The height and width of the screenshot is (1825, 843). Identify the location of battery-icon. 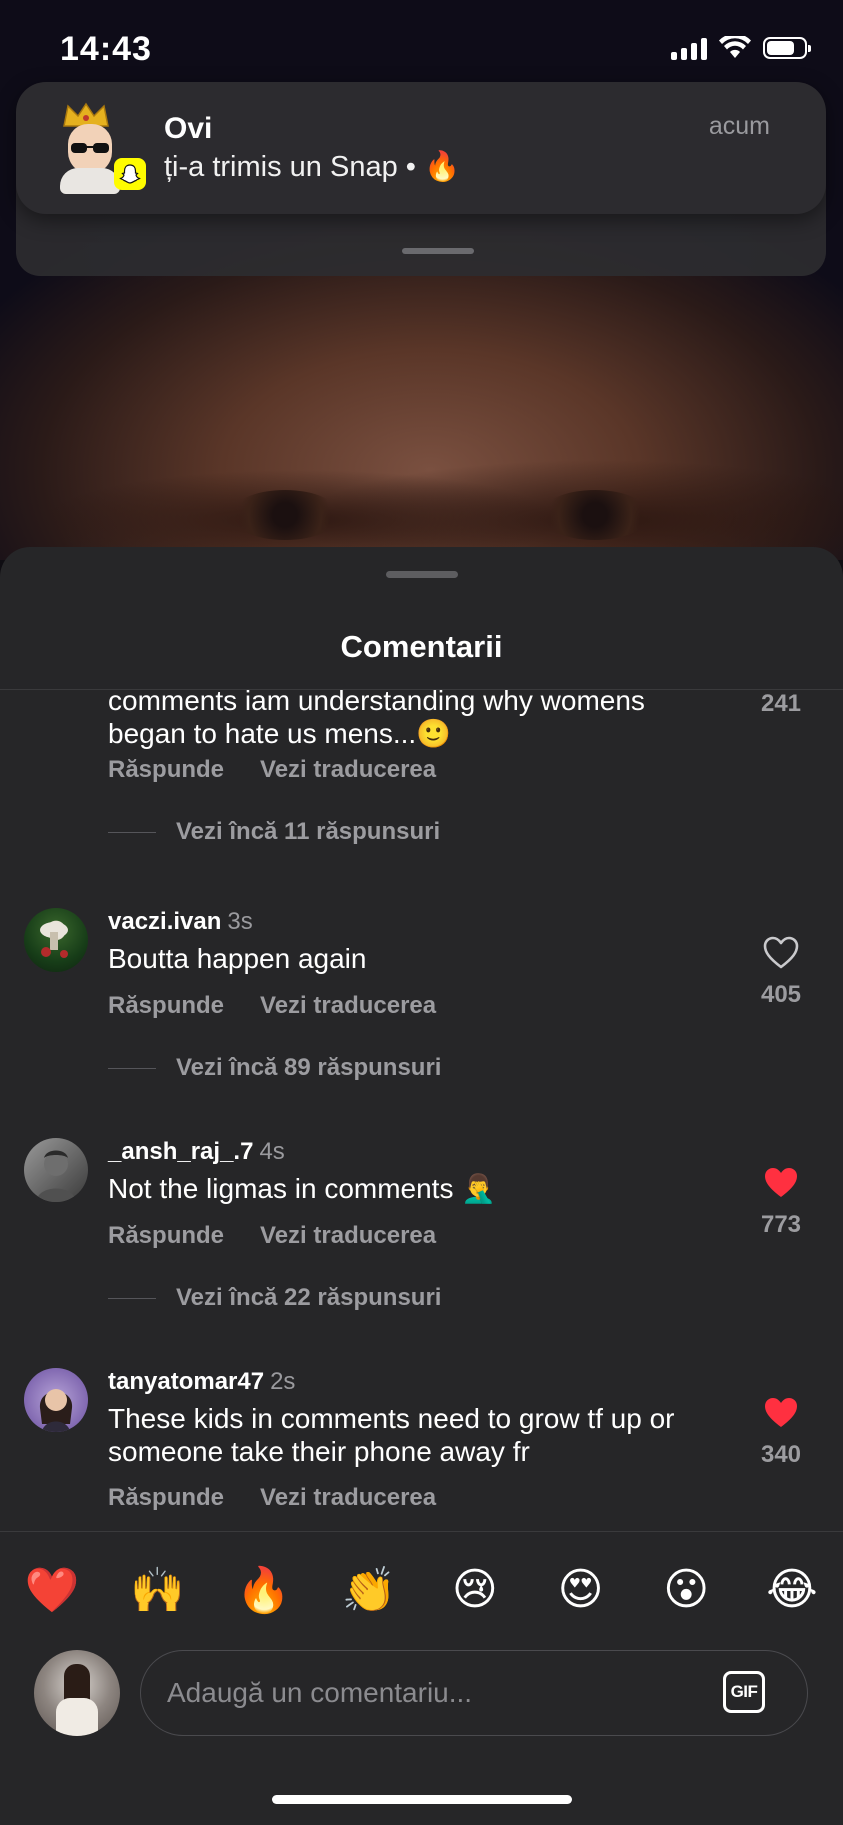
(787, 48).